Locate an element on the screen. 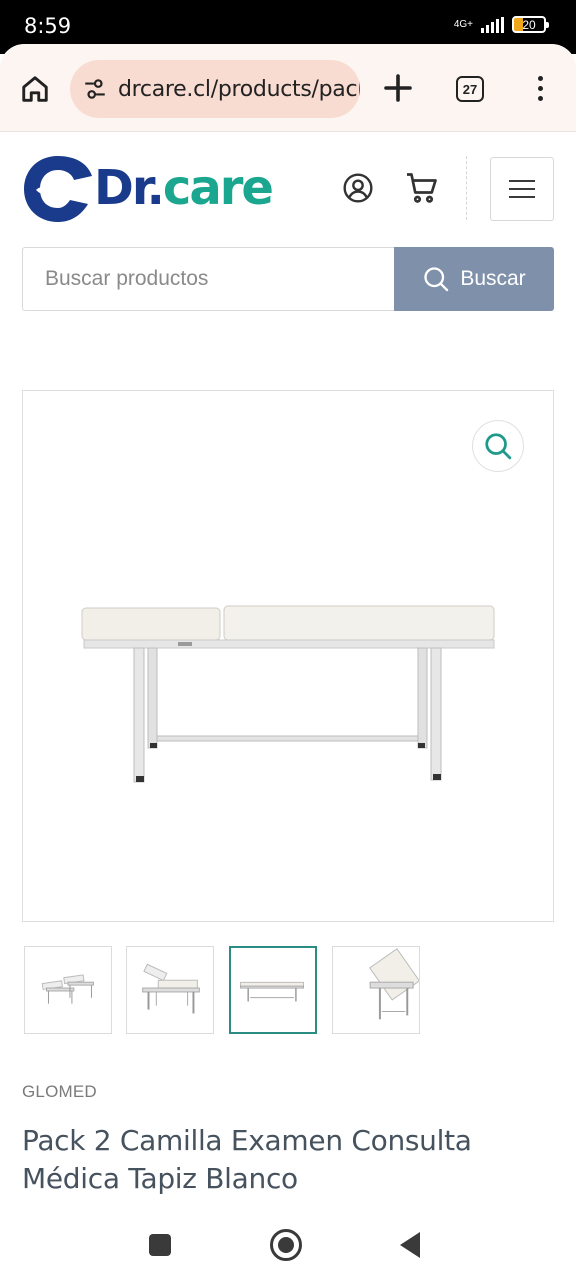 The image size is (576, 1280). recents-icon is located at coordinates (160, 1245).